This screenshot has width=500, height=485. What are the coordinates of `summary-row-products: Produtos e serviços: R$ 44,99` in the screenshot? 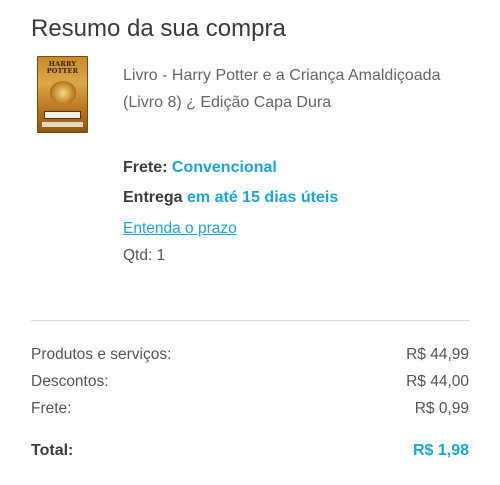 It's located at (250, 355).